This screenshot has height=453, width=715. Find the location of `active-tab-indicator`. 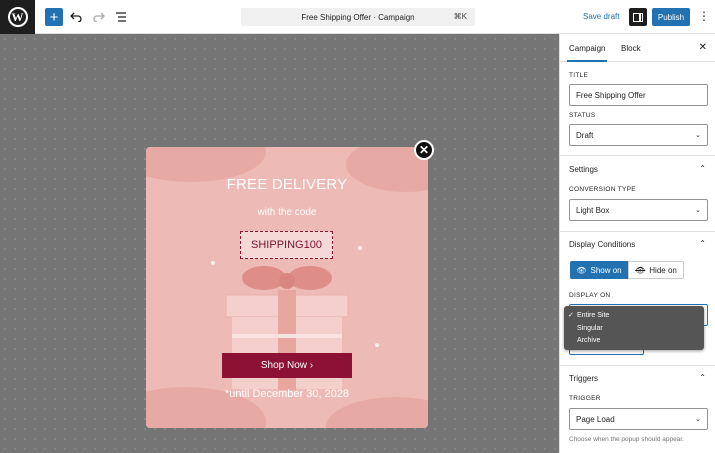

active-tab-indicator is located at coordinates (587, 61).